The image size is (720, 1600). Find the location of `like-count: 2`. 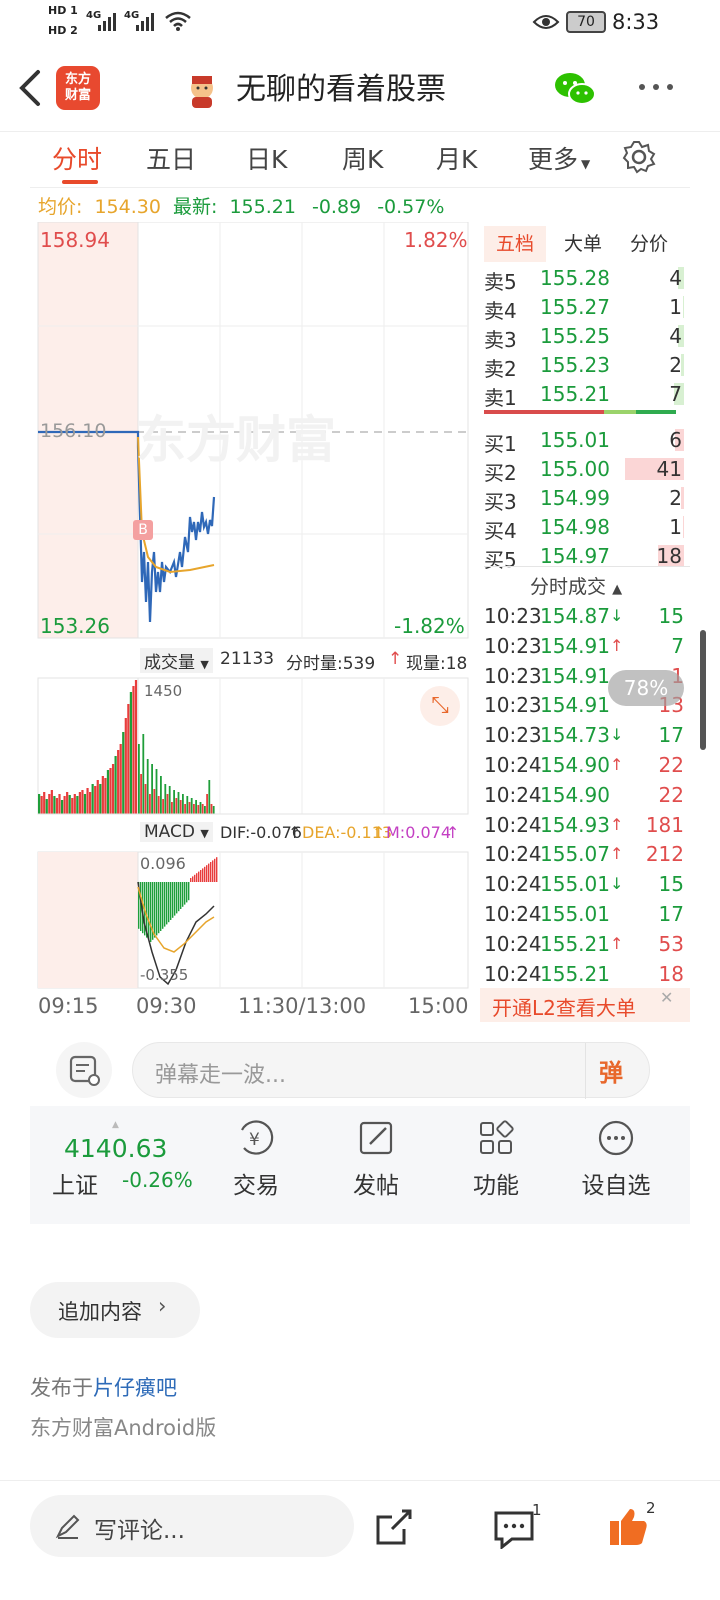

like-count: 2 is located at coordinates (651, 1508).